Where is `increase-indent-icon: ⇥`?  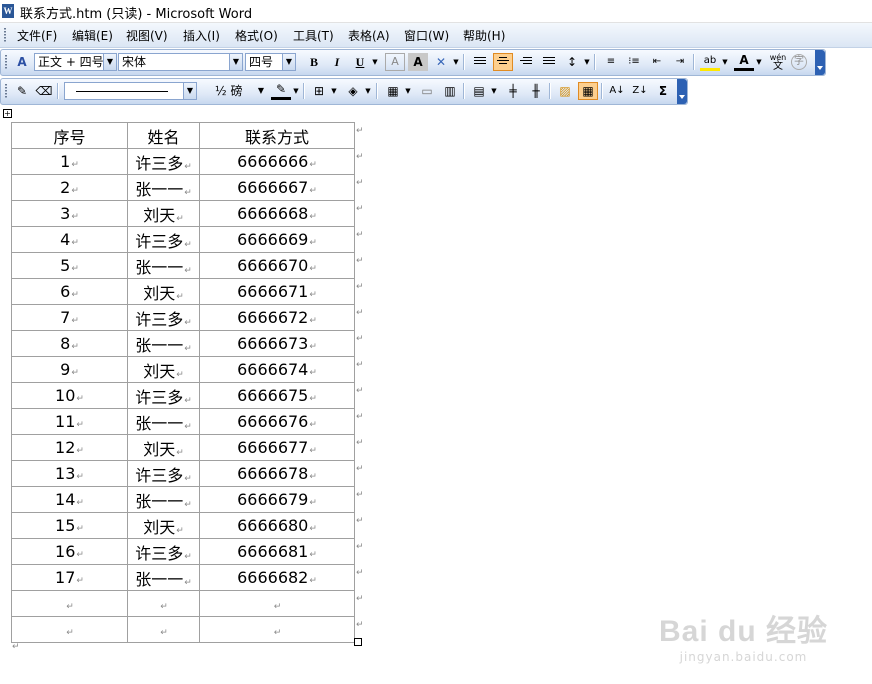 increase-indent-icon: ⇥ is located at coordinates (680, 62).